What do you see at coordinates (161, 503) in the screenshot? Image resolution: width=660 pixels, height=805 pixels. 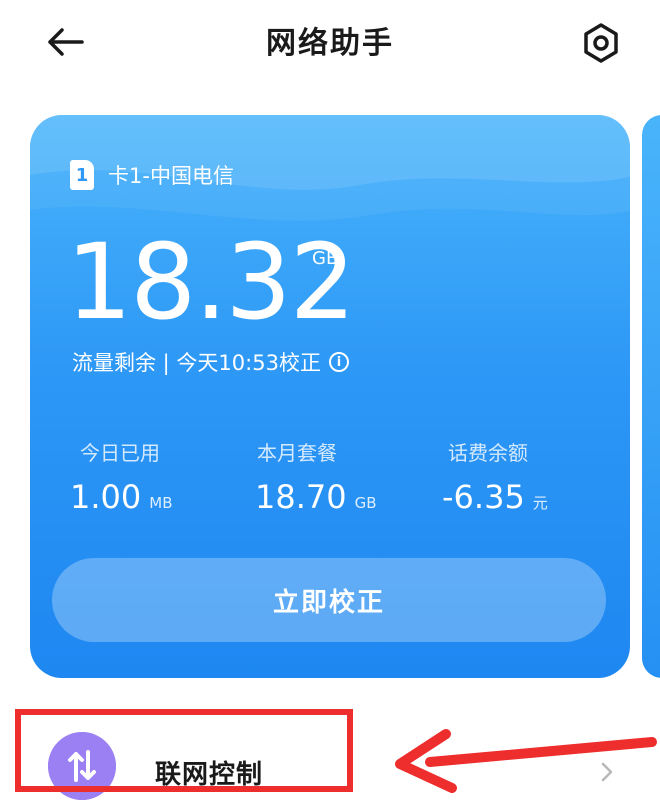 I see `stat-unit: MB` at bounding box center [161, 503].